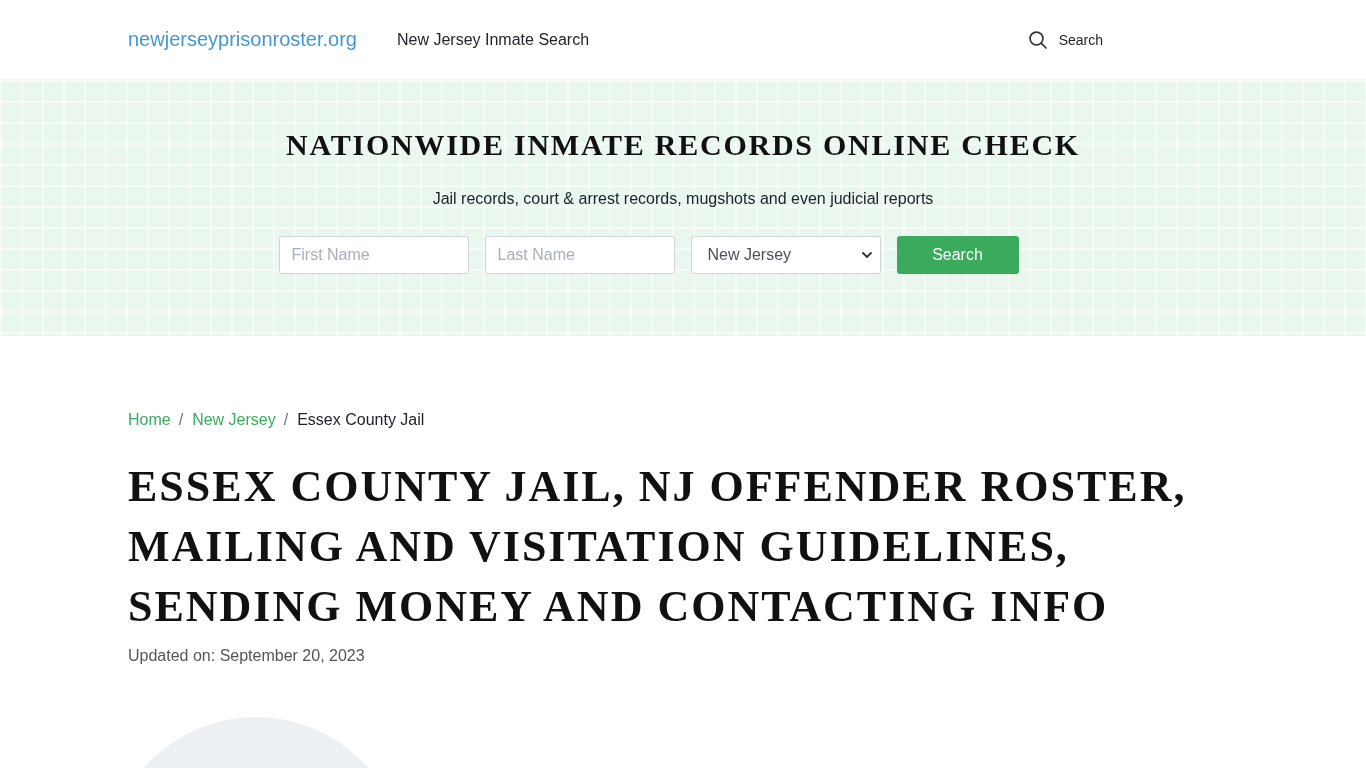 This screenshot has width=1366, height=768. I want to click on breadcrumb-link: New Jersey, so click(234, 420).